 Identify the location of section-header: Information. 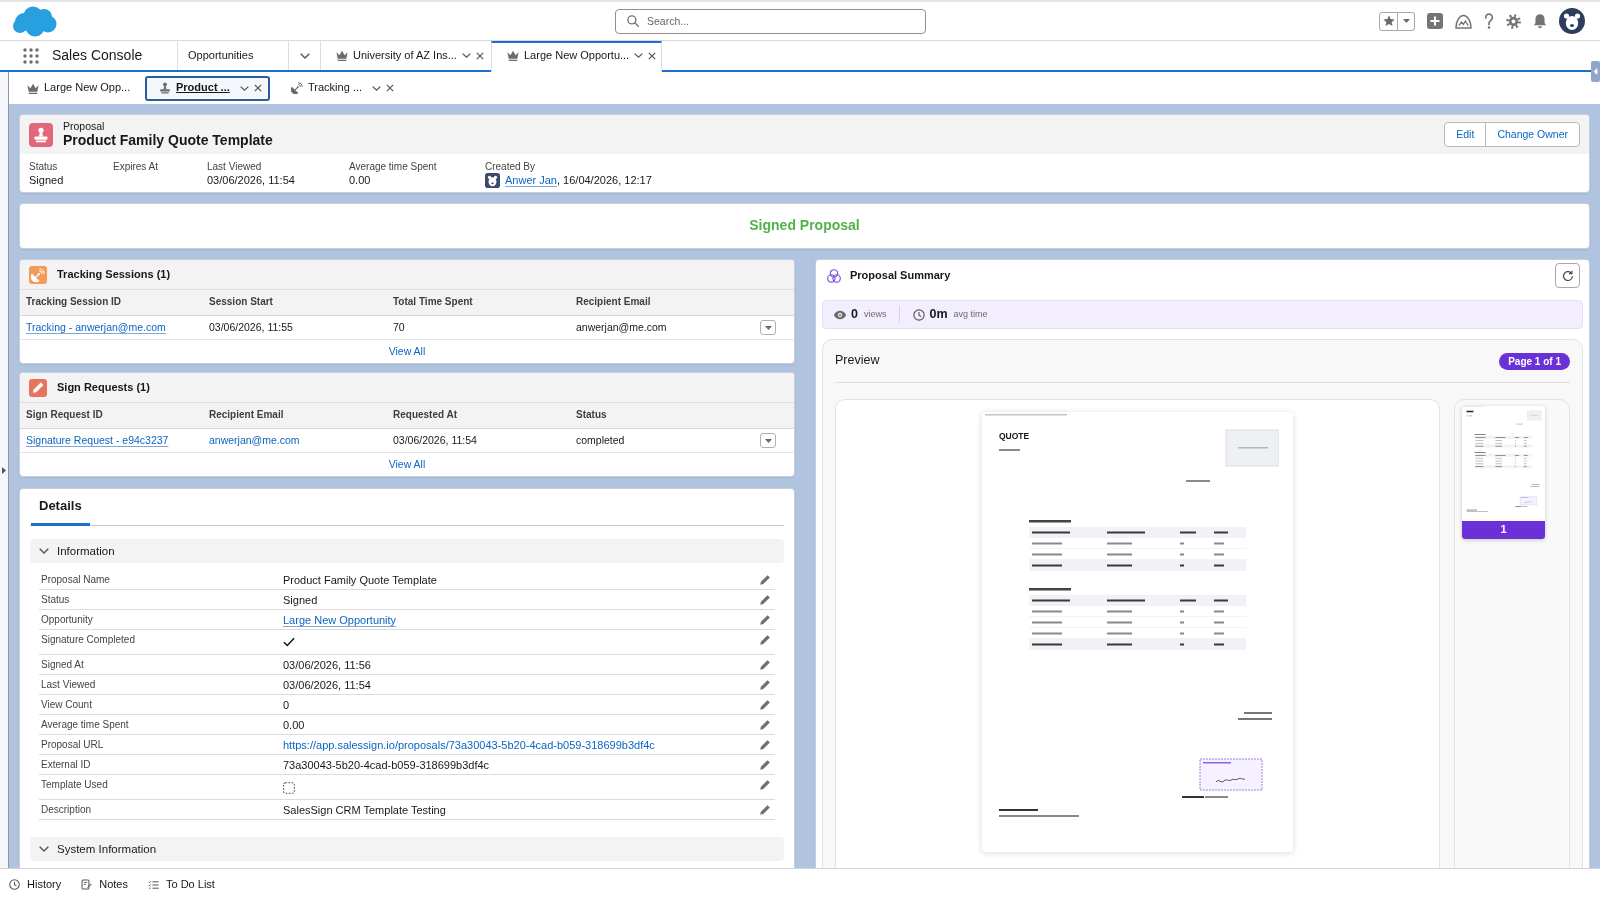
(407, 551).